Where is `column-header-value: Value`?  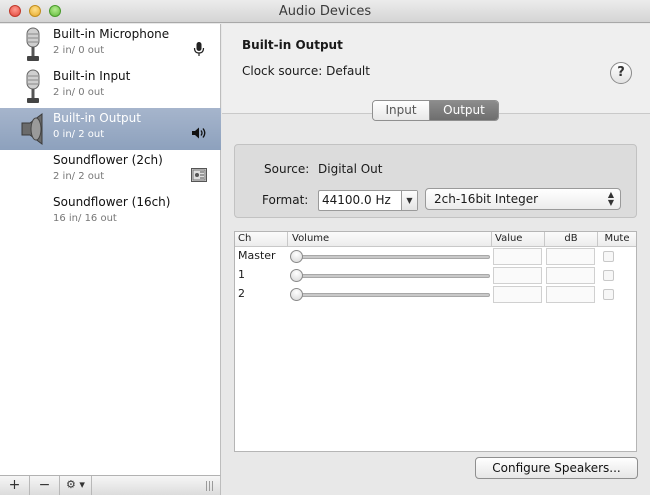 column-header-value: Value is located at coordinates (517, 239).